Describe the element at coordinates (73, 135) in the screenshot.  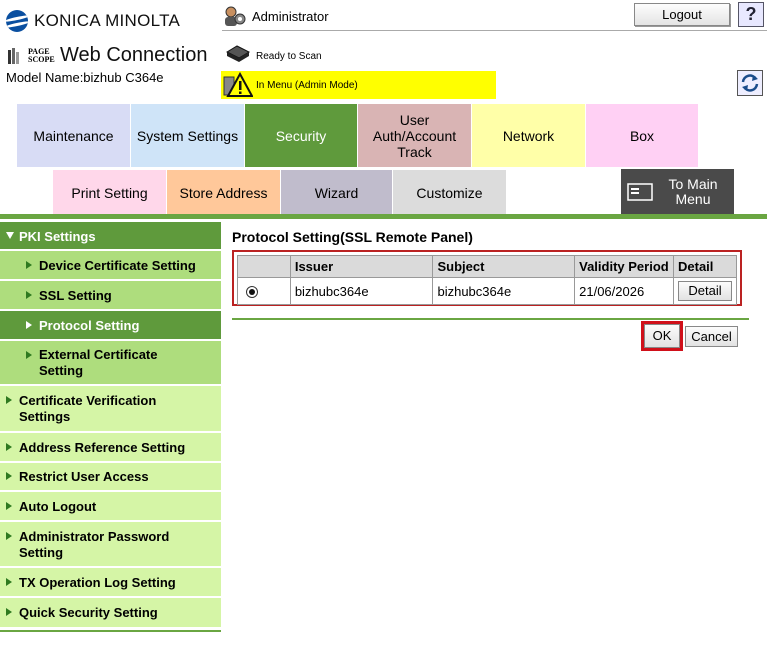
I see `tab-maintenance: Maintenance` at that location.